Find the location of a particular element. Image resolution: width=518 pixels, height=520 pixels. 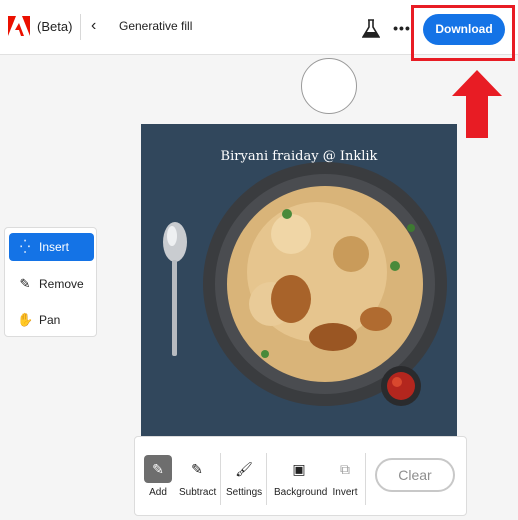

remove-tool: ✎ Remove is located at coordinates (51, 284).